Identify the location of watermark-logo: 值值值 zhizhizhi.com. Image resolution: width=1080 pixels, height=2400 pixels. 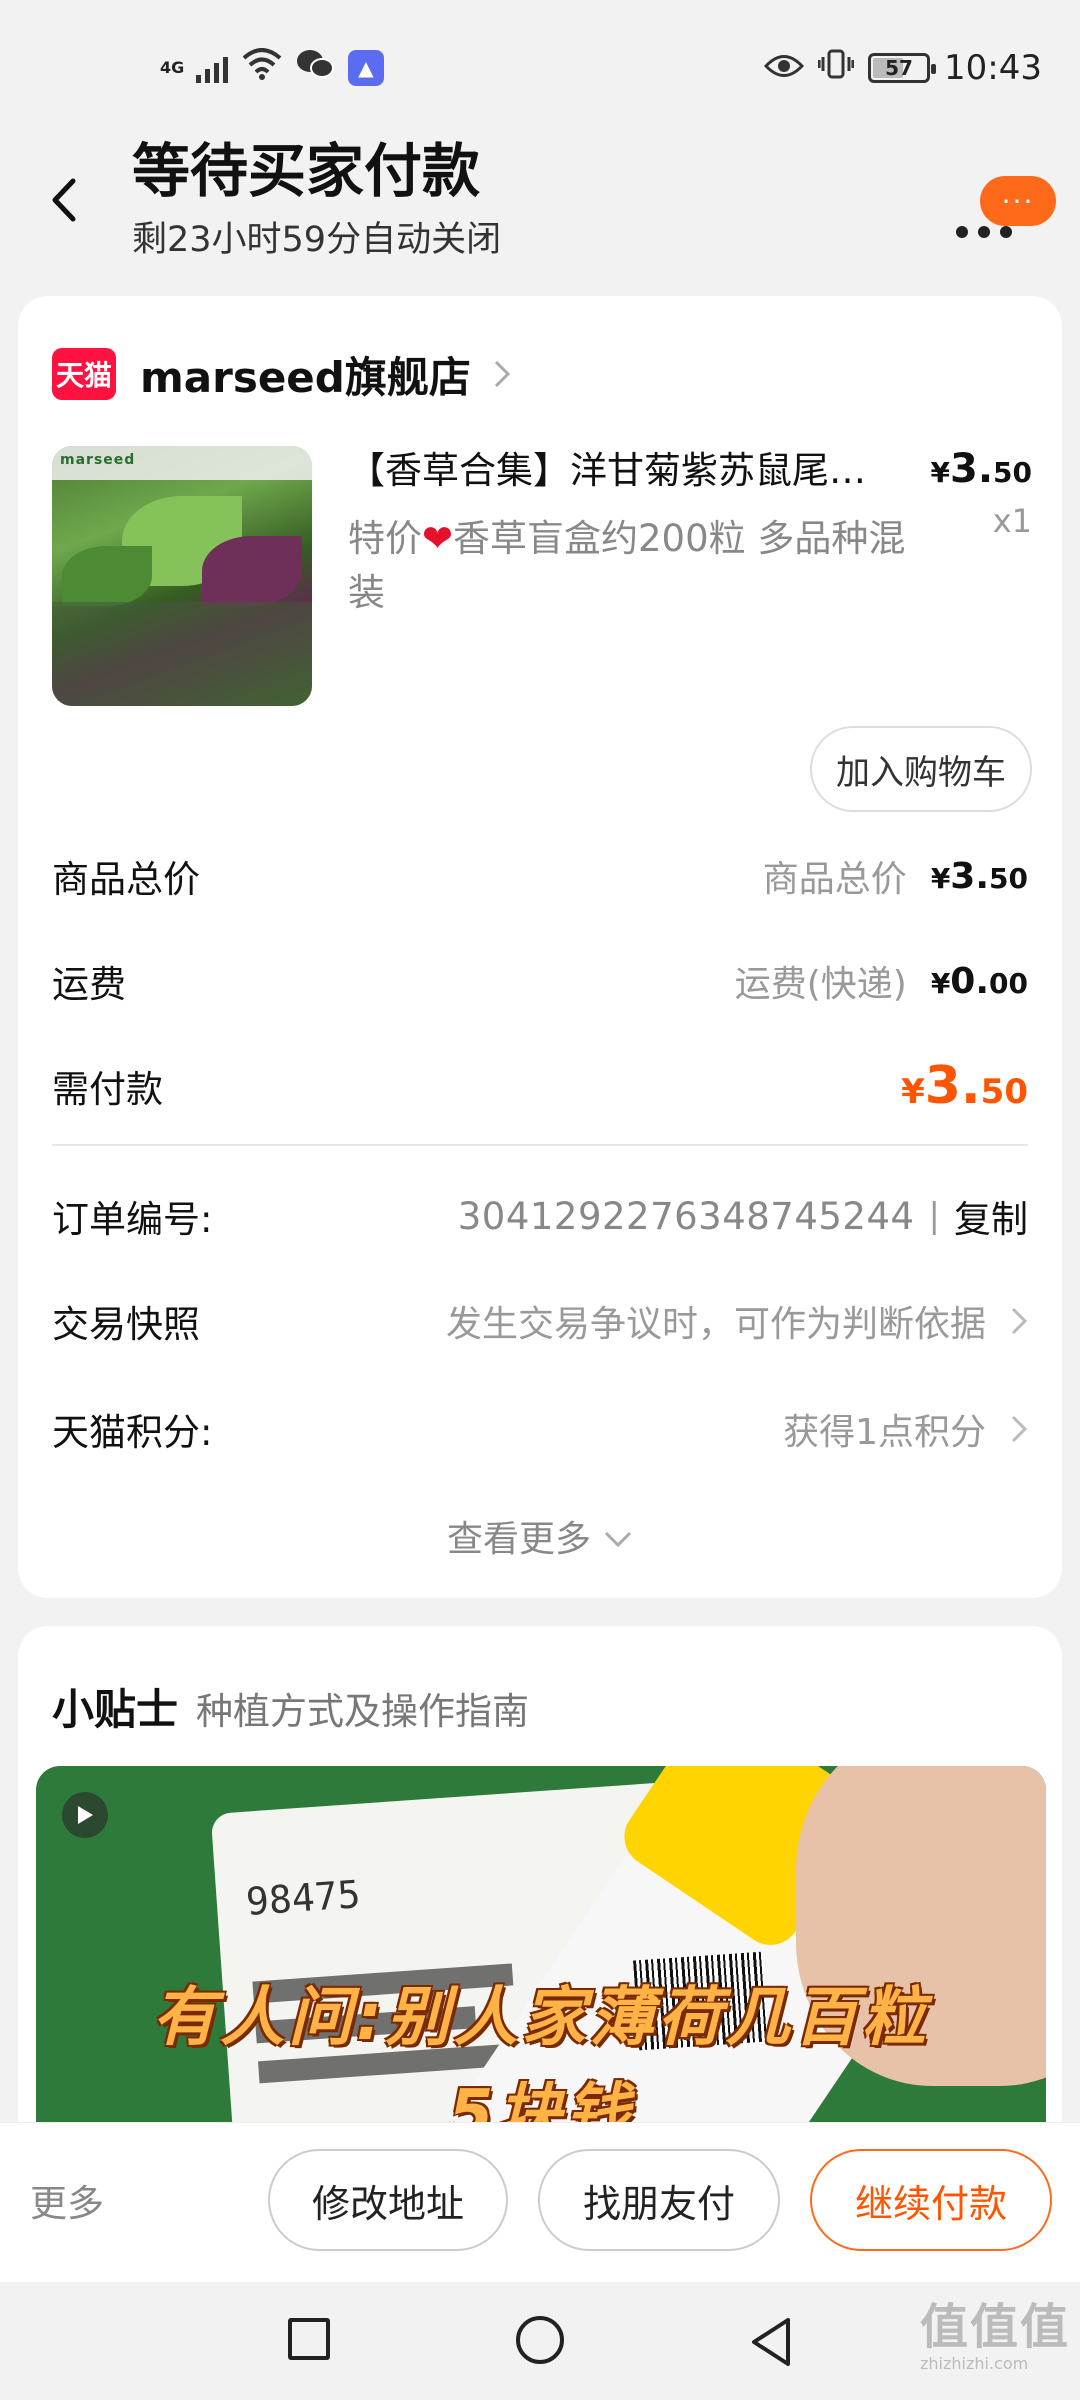
(995, 2345).